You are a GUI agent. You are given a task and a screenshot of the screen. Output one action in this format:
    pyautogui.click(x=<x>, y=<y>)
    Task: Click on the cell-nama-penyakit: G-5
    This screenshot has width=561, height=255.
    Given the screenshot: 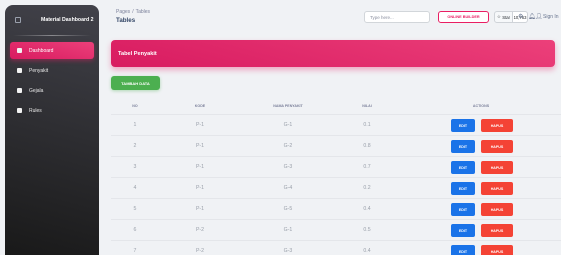 What is the action you would take?
    pyautogui.click(x=288, y=209)
    